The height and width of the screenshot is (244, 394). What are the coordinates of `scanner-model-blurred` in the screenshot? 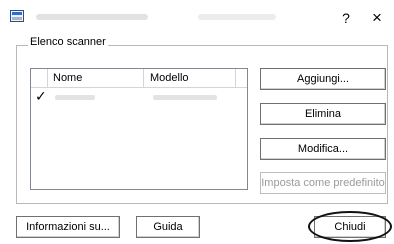 It's located at (185, 97).